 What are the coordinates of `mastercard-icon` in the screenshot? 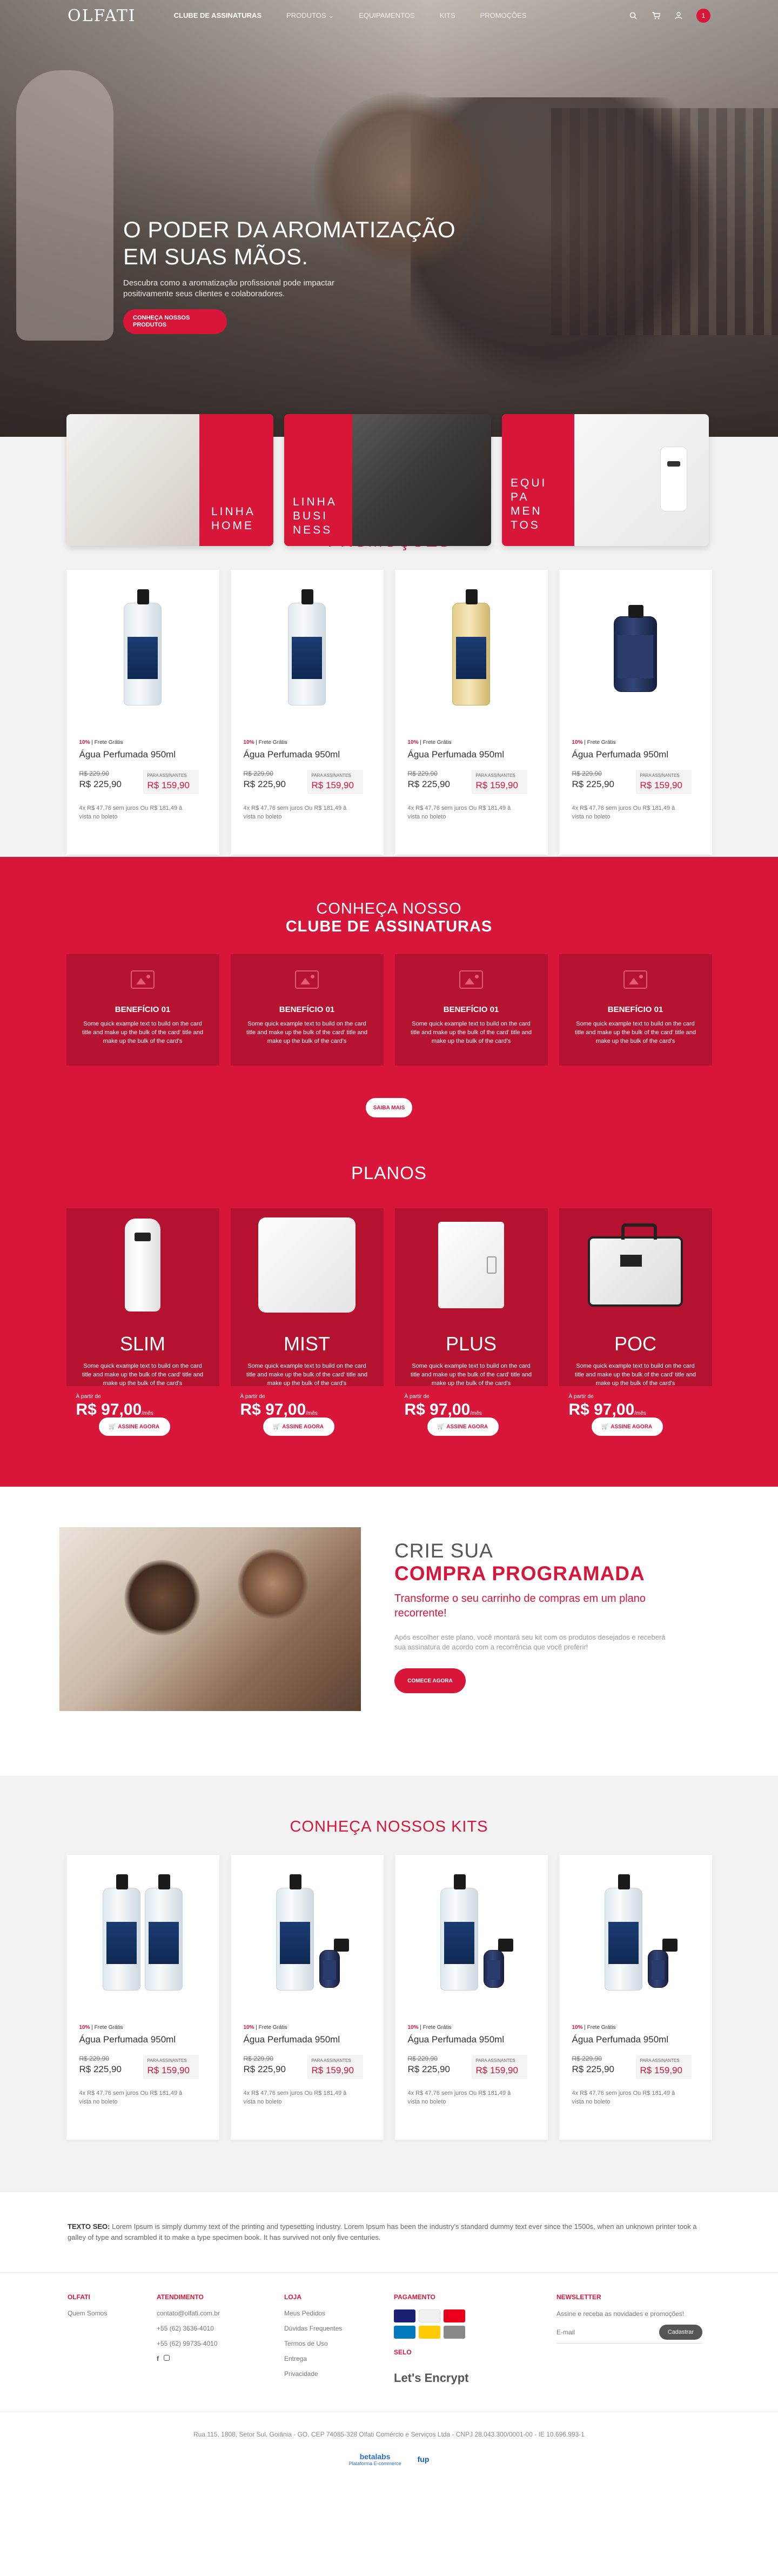 It's located at (454, 2315).